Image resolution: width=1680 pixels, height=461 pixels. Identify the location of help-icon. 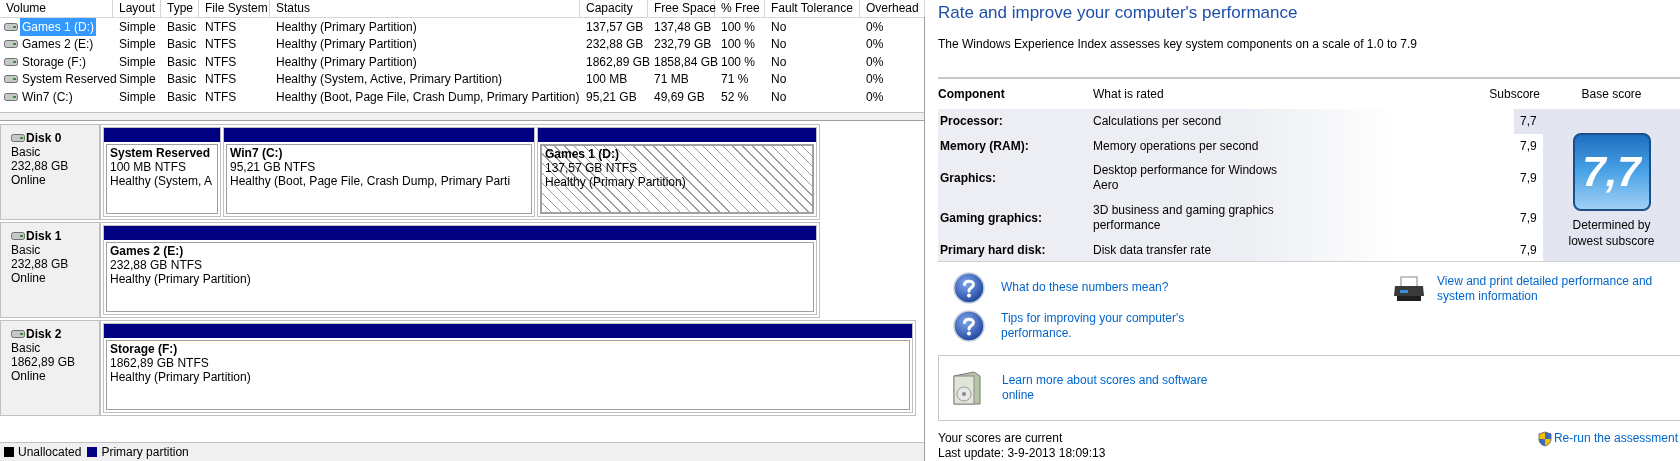
(969, 325).